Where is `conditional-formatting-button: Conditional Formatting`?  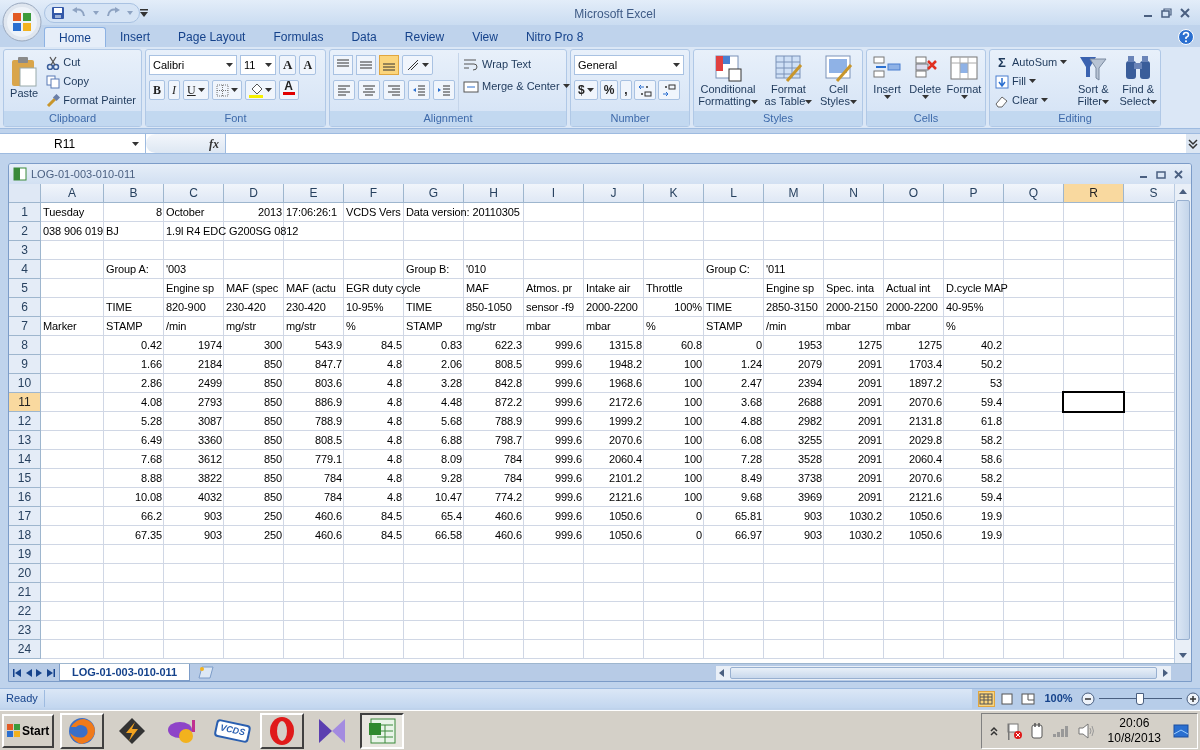 conditional-formatting-button: Conditional Formatting is located at coordinates (728, 82).